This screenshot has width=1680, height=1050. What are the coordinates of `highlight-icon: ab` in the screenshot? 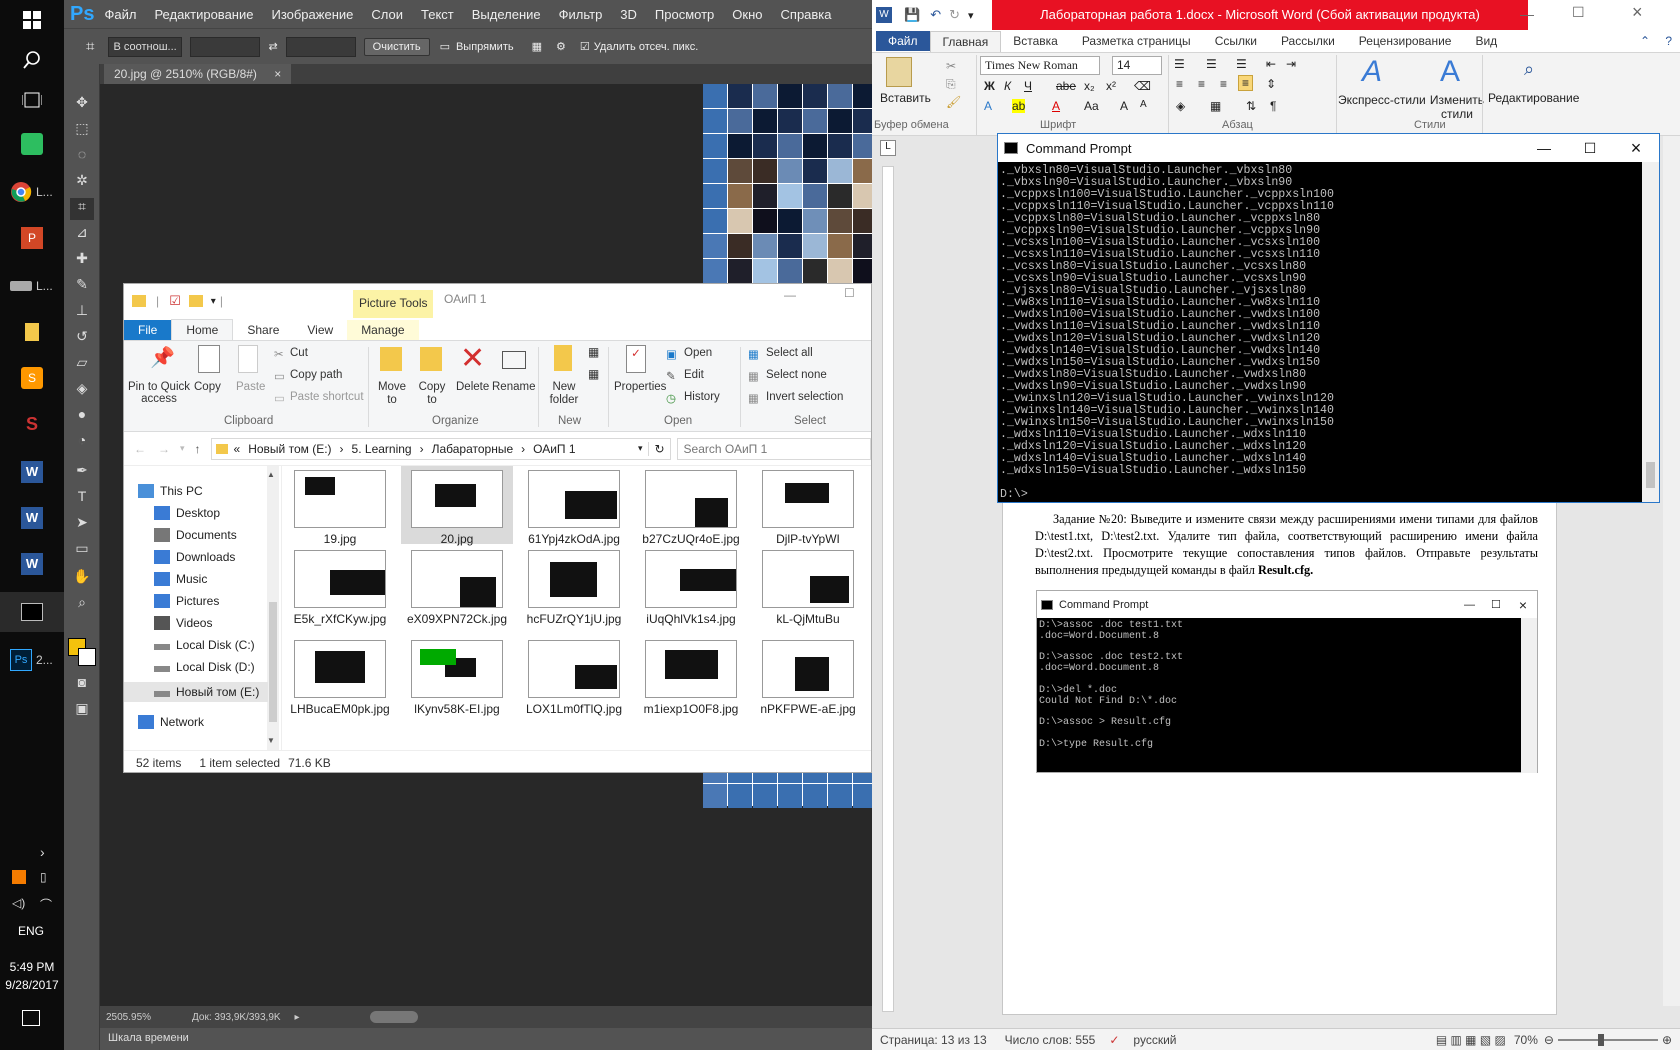 It's located at (1019, 106).